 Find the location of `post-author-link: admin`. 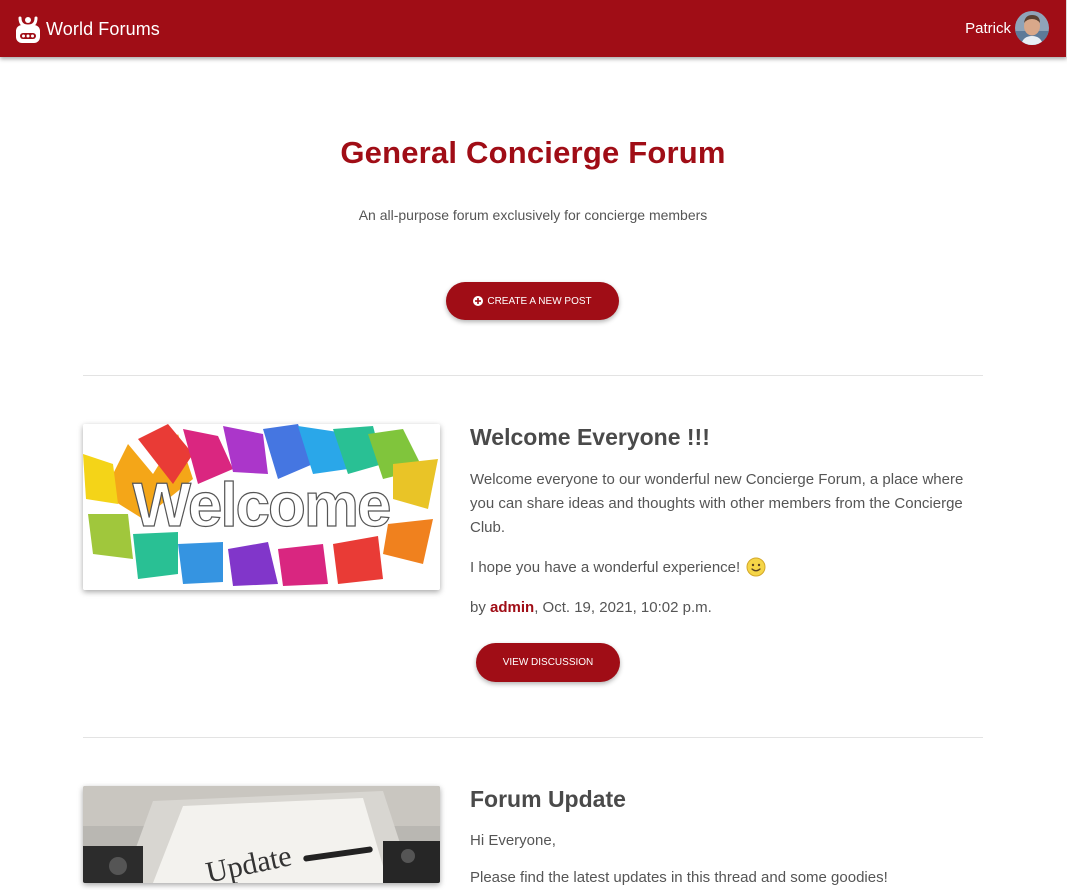

post-author-link: admin is located at coordinates (512, 607).